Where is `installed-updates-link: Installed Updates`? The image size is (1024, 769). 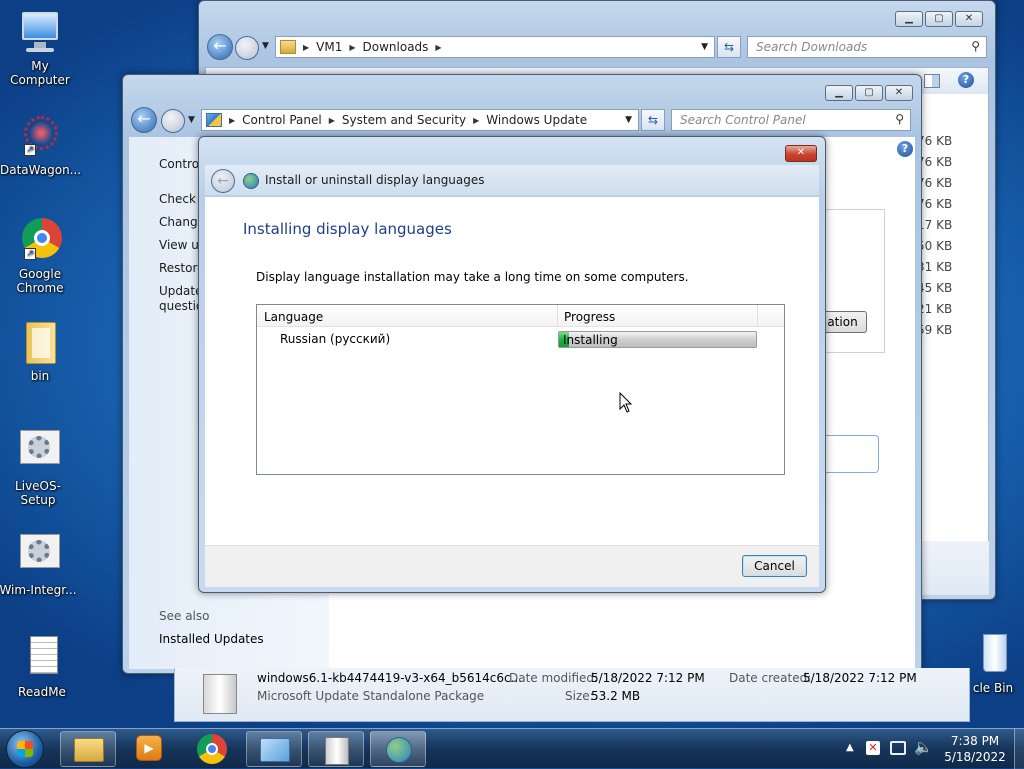
installed-updates-link: Installed Updates is located at coordinates (211, 639).